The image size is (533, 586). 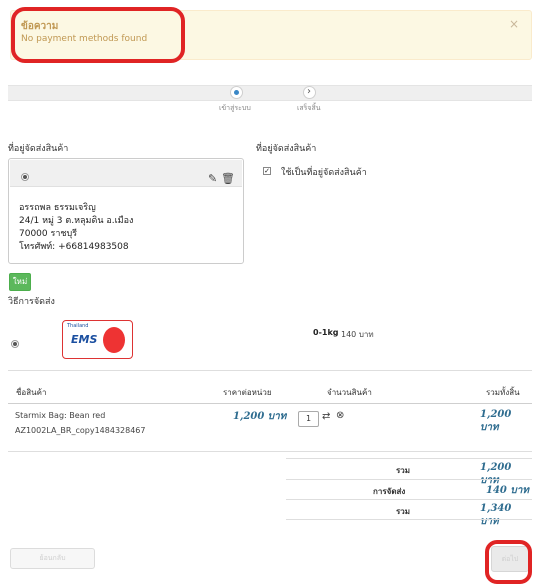 I want to click on summary-total-value: 1,340 บาท, so click(x=496, y=515).